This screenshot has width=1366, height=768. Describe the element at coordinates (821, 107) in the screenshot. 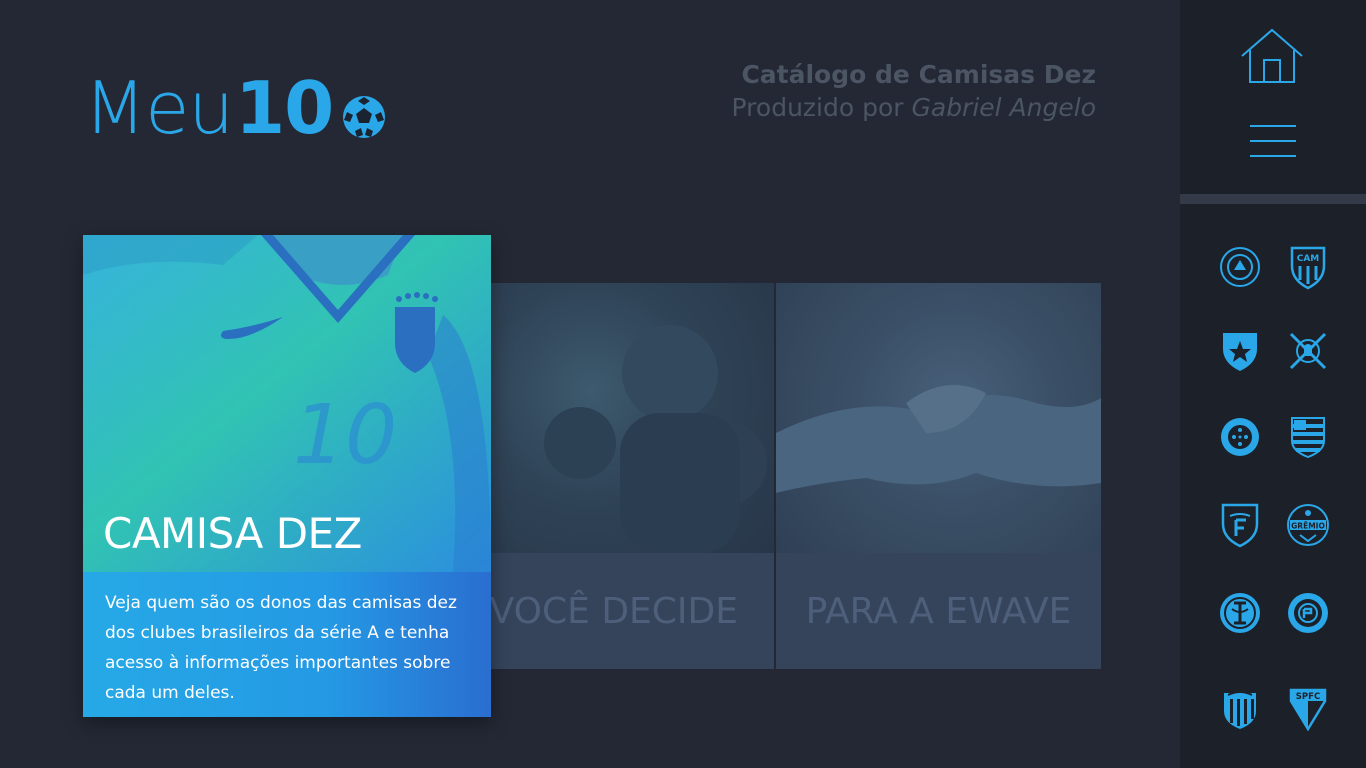

I see `byline-prefix: Produzido por` at that location.